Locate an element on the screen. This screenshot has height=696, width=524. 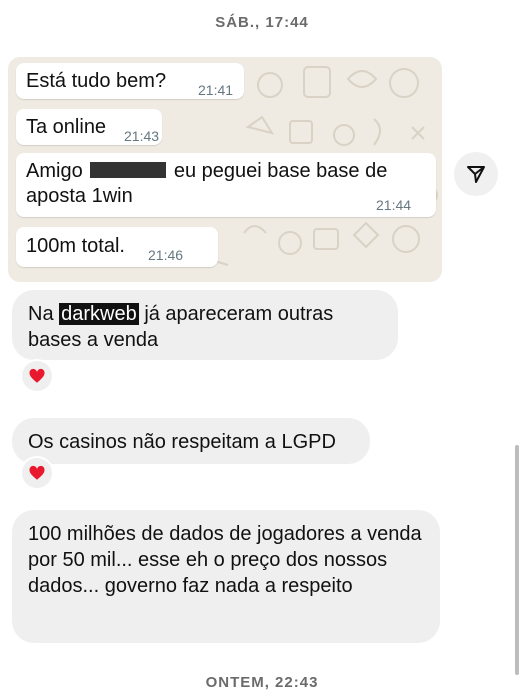
scrollbar is located at coordinates (517, 560).